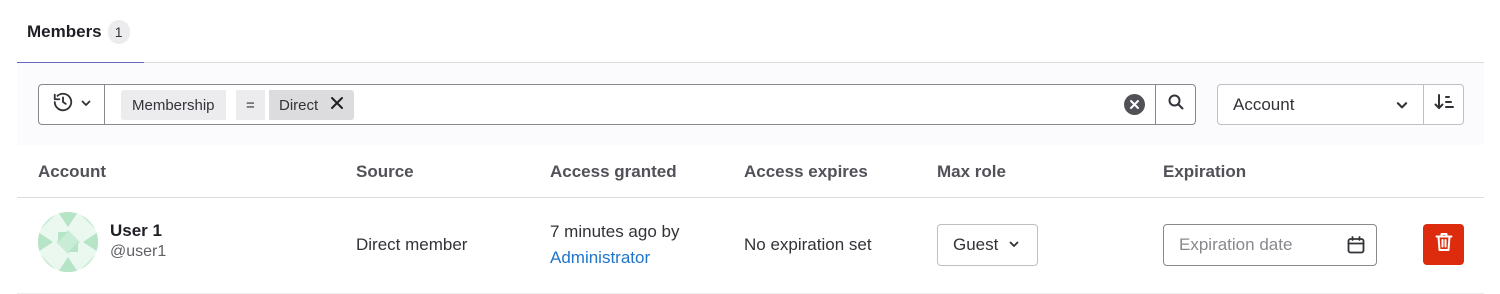 The width and height of the screenshot is (1500, 294). I want to click on expiration-date-input: Expiration date, so click(1270, 245).